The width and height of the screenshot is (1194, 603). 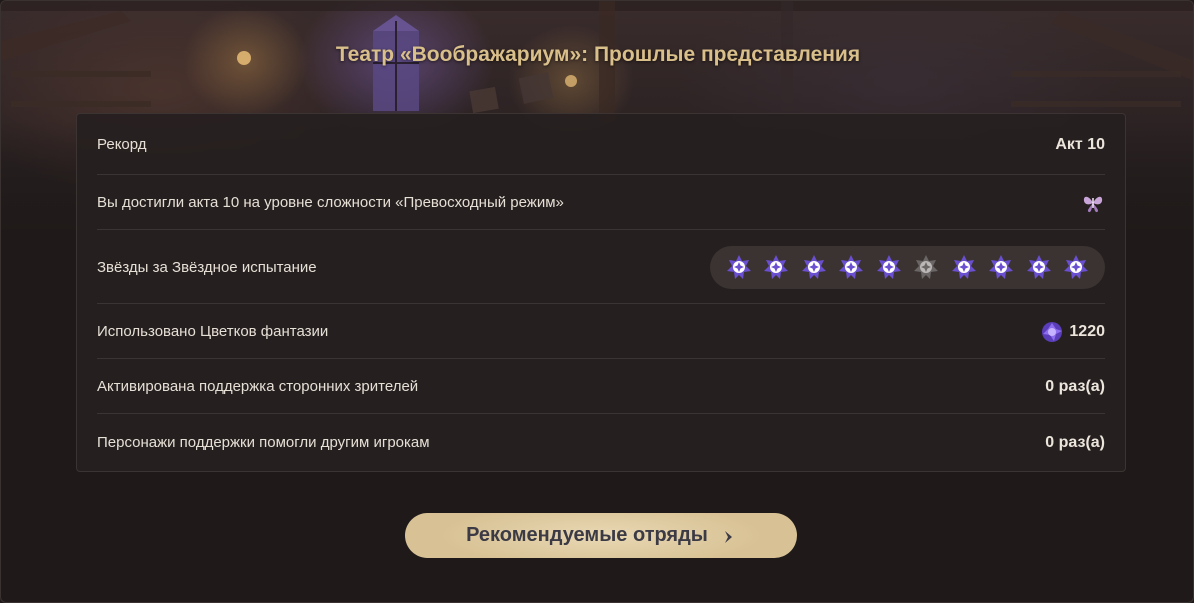 What do you see at coordinates (601, 267) in the screenshot?
I see `stat-row-stars: Звёзды за Звёздное испытание` at bounding box center [601, 267].